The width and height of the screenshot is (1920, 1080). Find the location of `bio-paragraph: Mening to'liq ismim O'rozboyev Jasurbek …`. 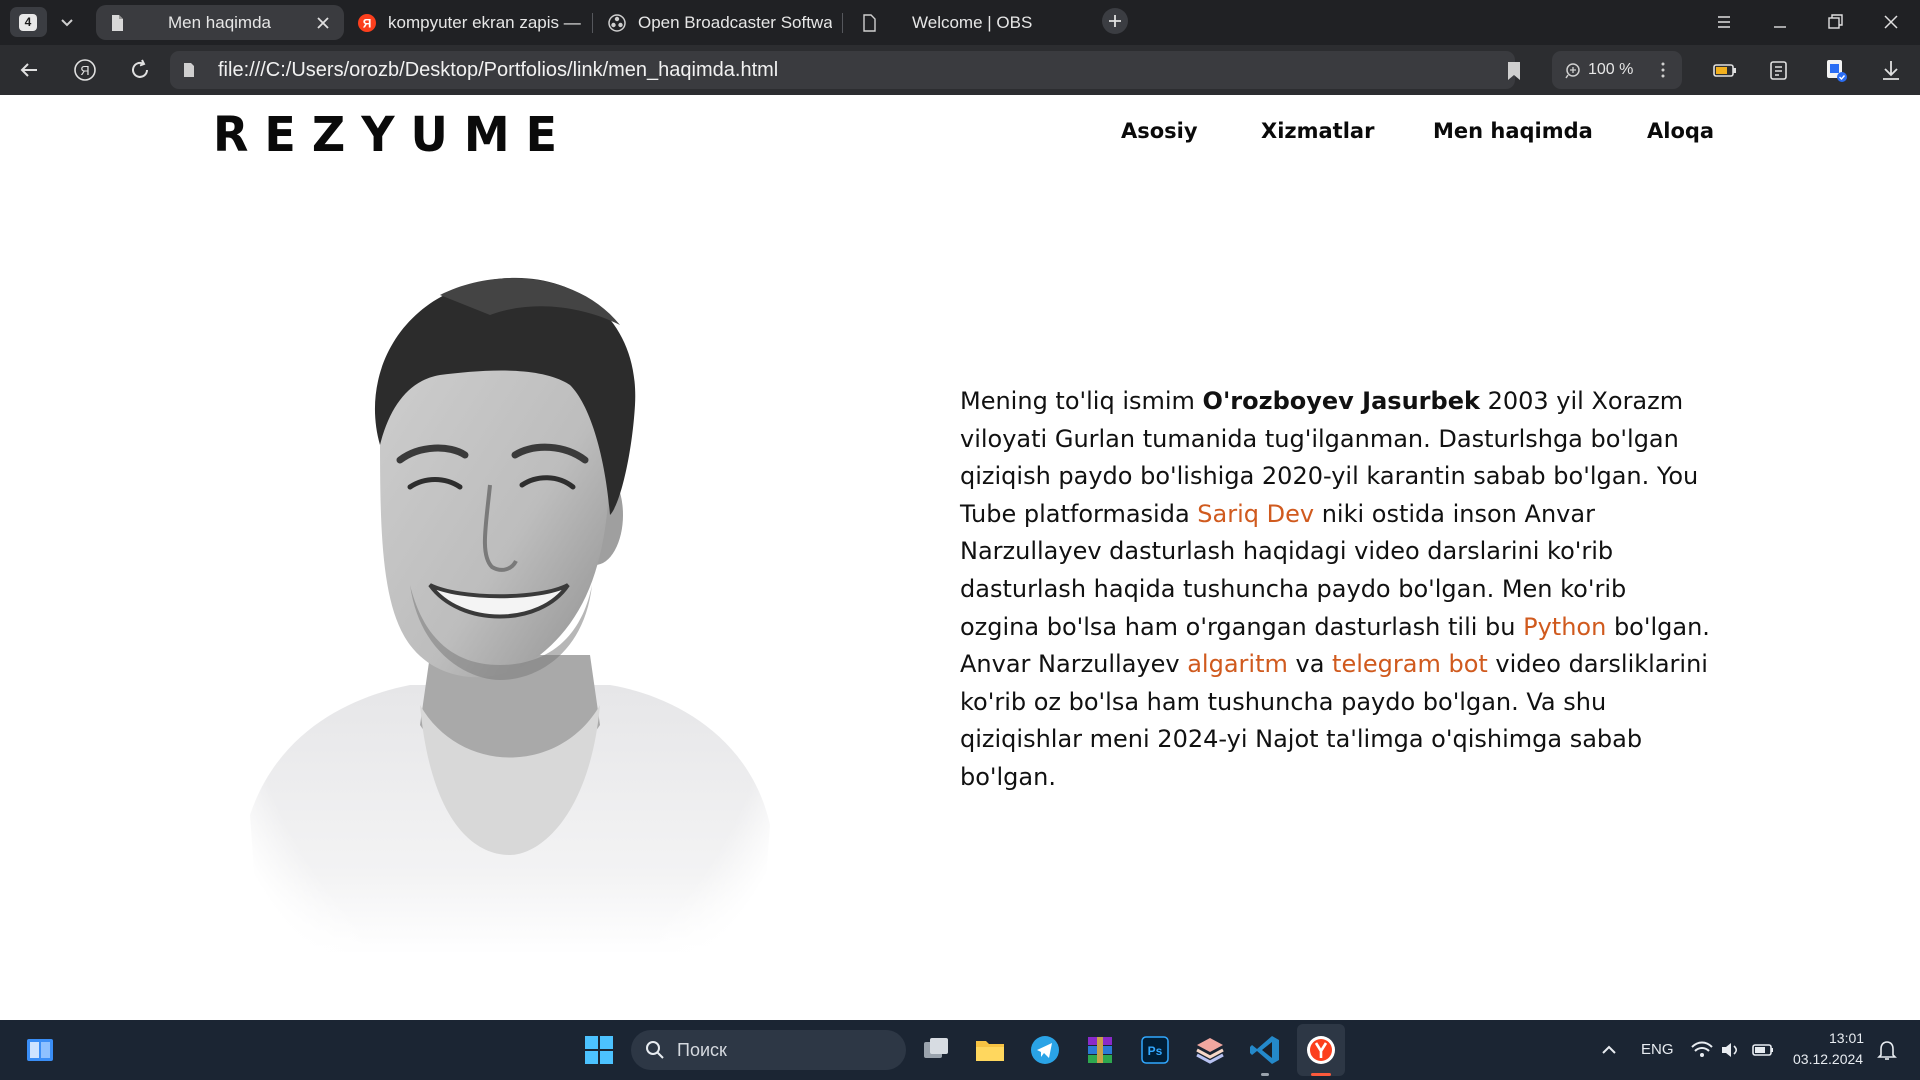

bio-paragraph: Mening to'liq ismim O'rozboyev Jasurbek … is located at coordinates (1335, 590).